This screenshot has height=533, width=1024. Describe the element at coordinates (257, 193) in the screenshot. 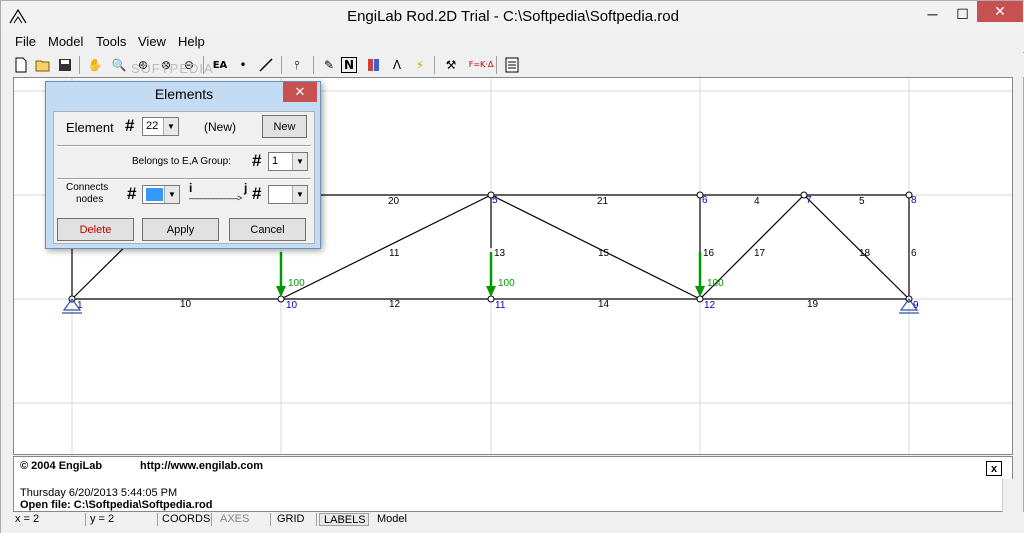

I see `node-j-hash: #` at that location.